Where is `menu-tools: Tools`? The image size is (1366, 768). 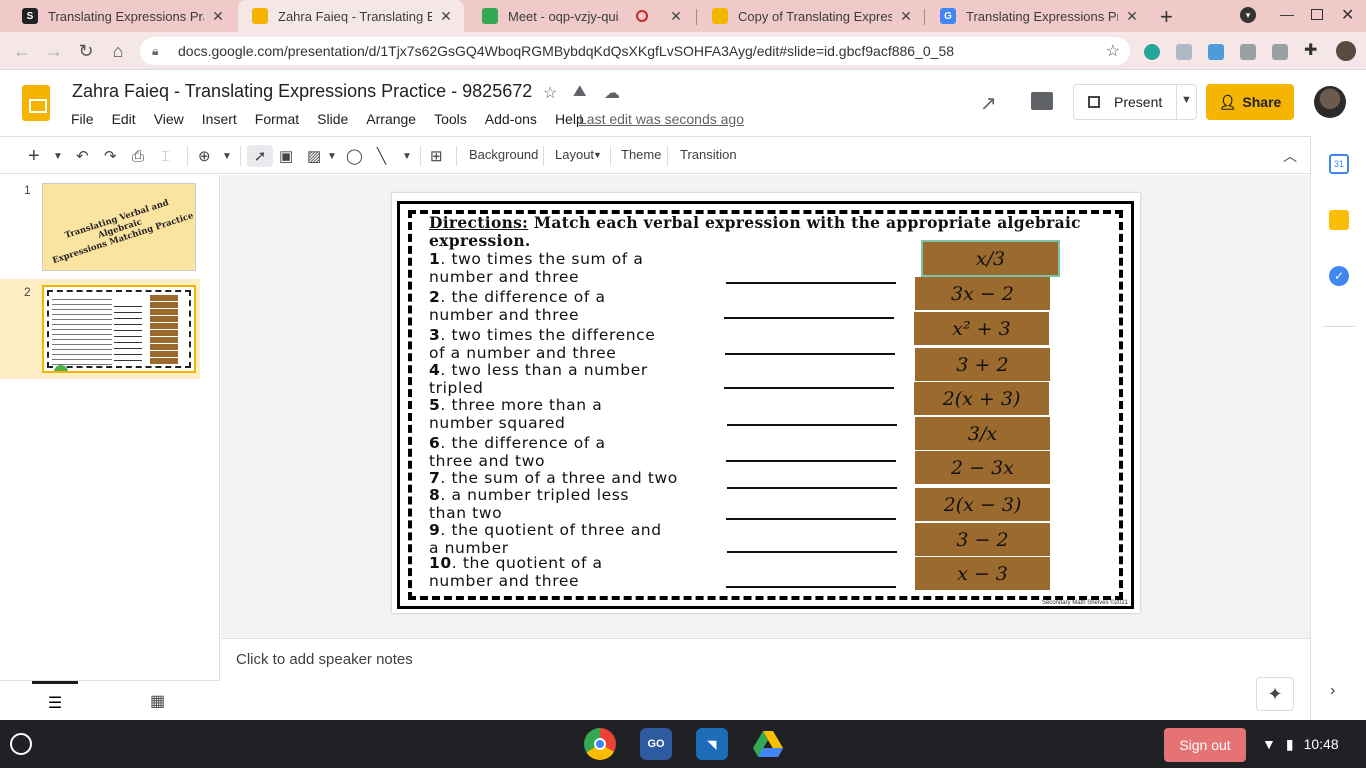
menu-tools: Tools is located at coordinates (450, 119).